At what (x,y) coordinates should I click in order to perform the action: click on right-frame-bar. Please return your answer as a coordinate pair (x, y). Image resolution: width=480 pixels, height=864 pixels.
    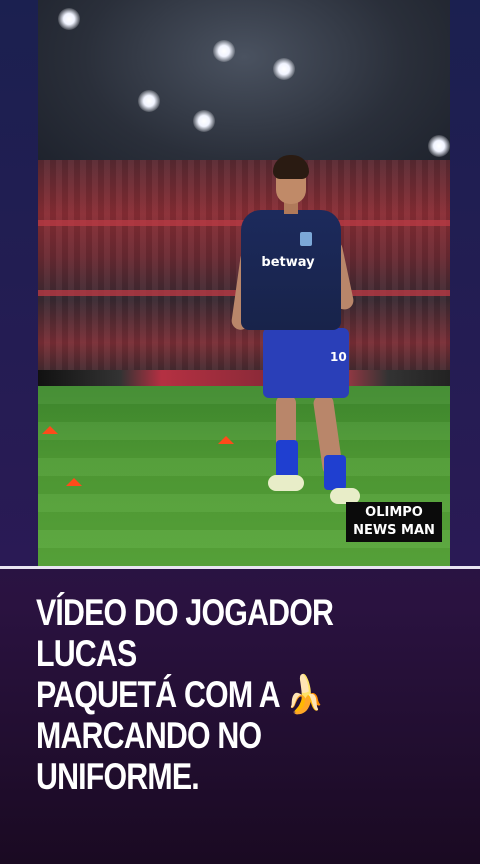
    Looking at the image, I should click on (465, 283).